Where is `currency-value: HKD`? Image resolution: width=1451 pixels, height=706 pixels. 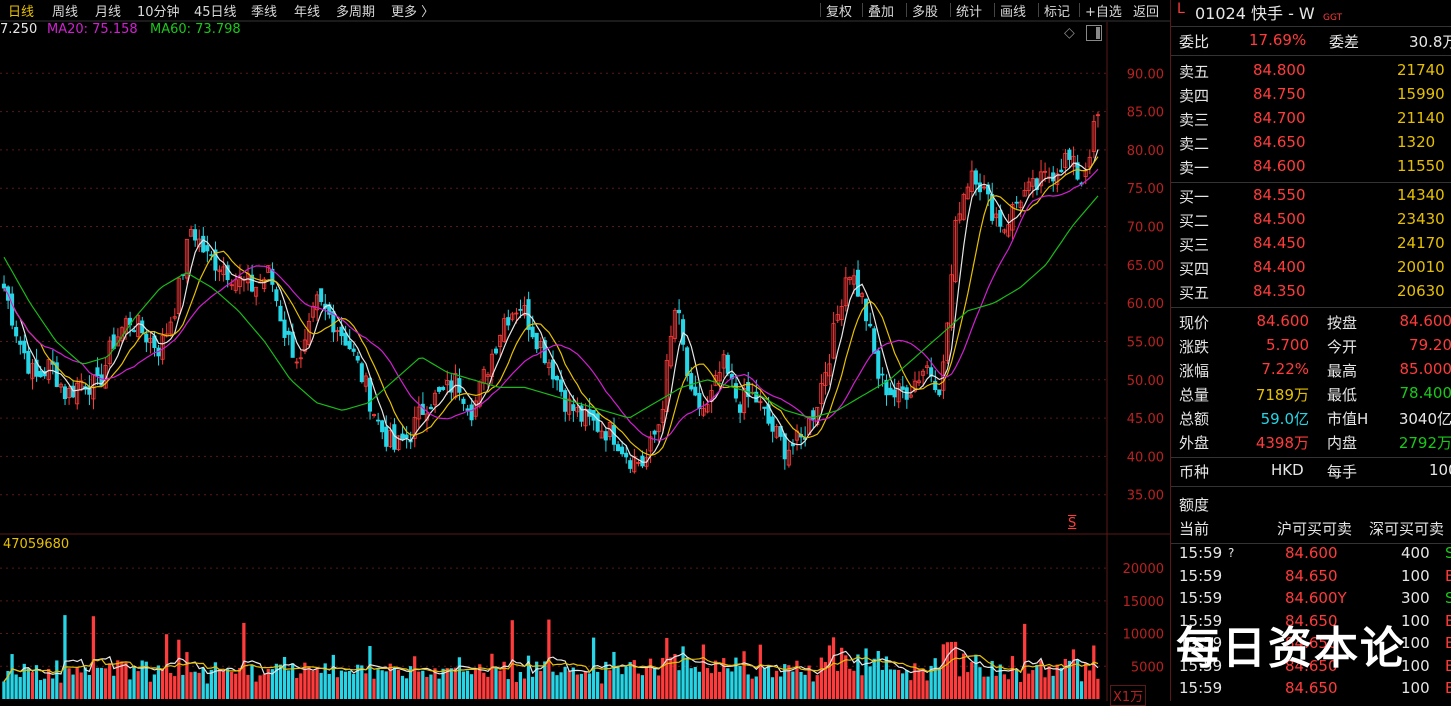 currency-value: HKD is located at coordinates (1287, 470).